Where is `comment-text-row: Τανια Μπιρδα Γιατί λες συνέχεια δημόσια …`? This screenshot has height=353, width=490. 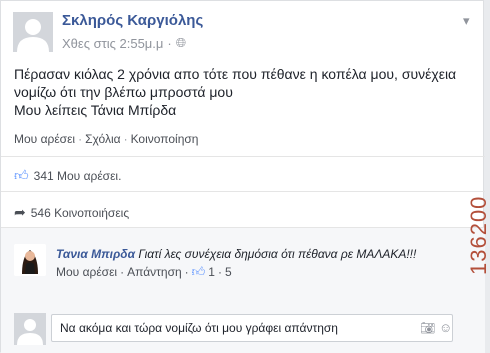
comment-text-row: Τανια Μπιρδα Γιατί λες συνέχεια δημόσια … is located at coordinates (236, 254).